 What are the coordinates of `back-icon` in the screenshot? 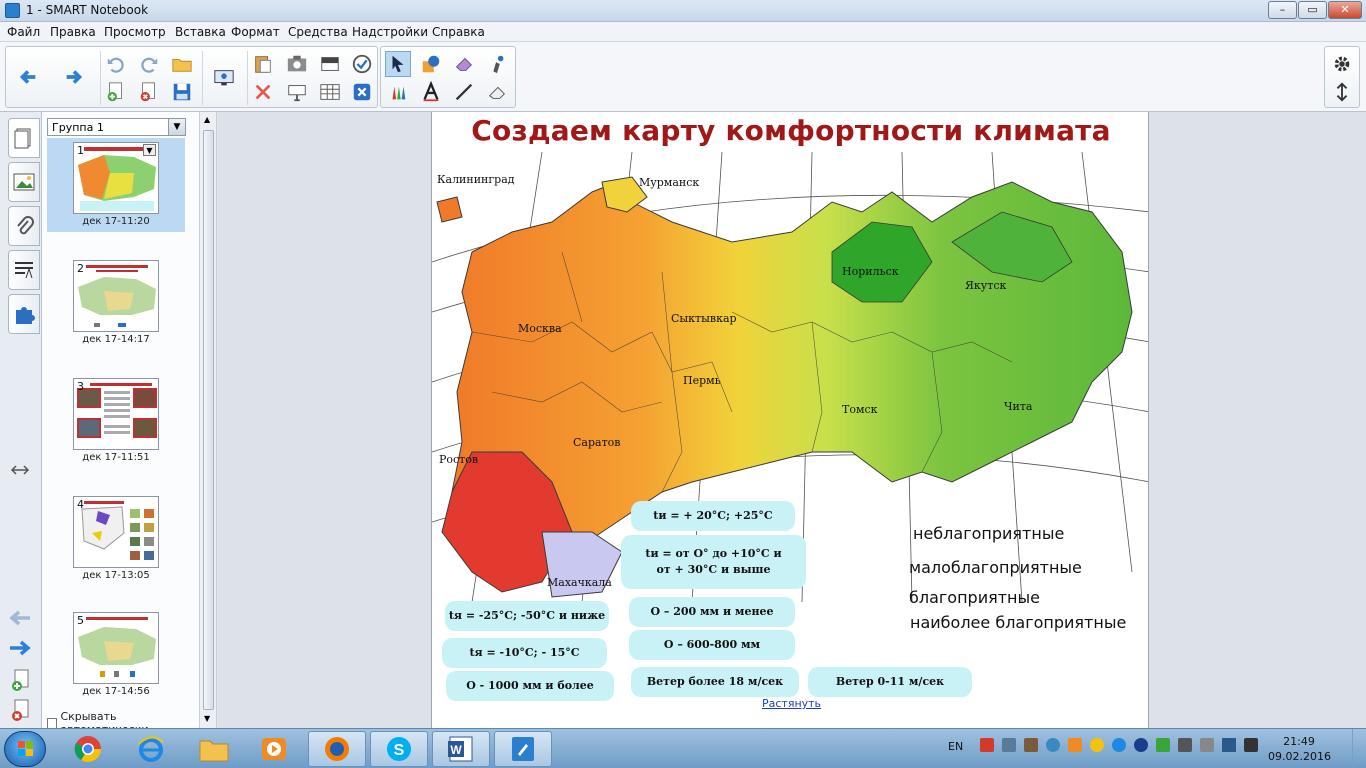 It's located at (28, 77).